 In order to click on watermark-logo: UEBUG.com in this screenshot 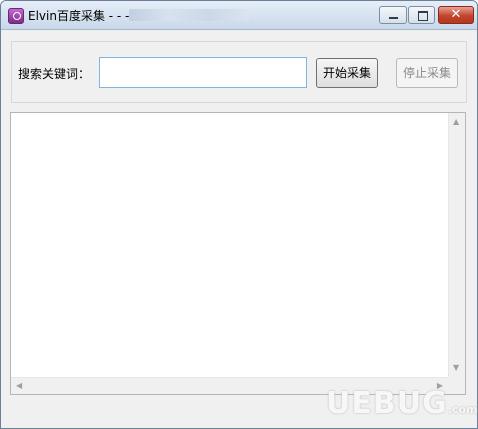, I will do `click(401, 403)`.